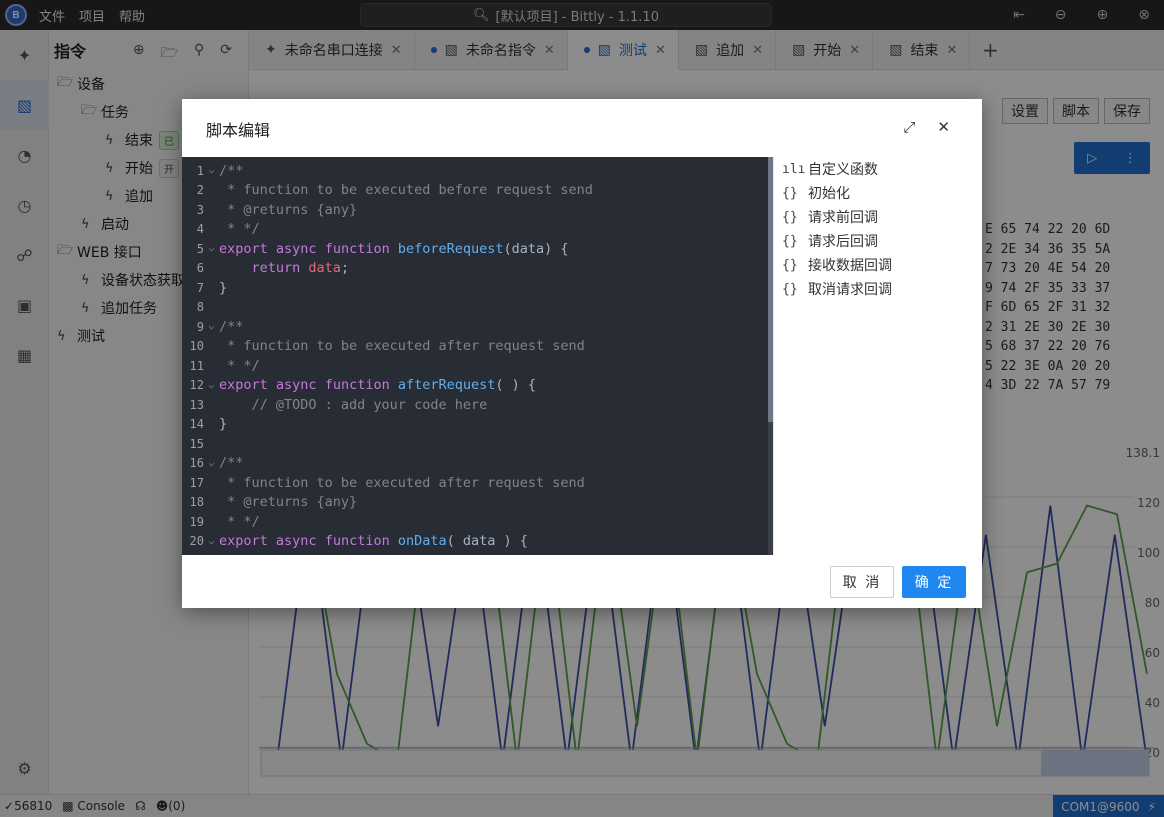  What do you see at coordinates (196, 443) in the screenshot?
I see `line-number: 15` at bounding box center [196, 443].